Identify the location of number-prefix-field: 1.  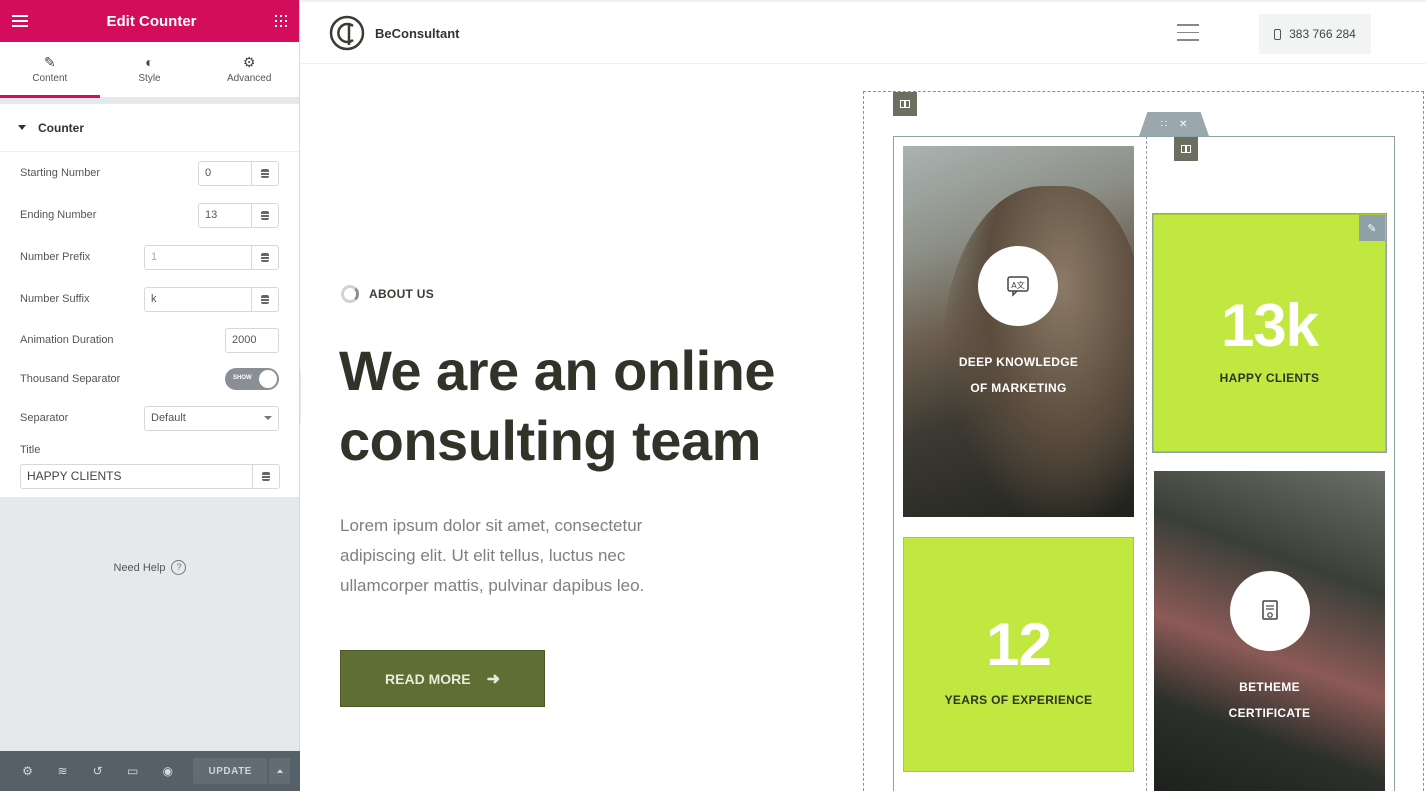
(211, 257).